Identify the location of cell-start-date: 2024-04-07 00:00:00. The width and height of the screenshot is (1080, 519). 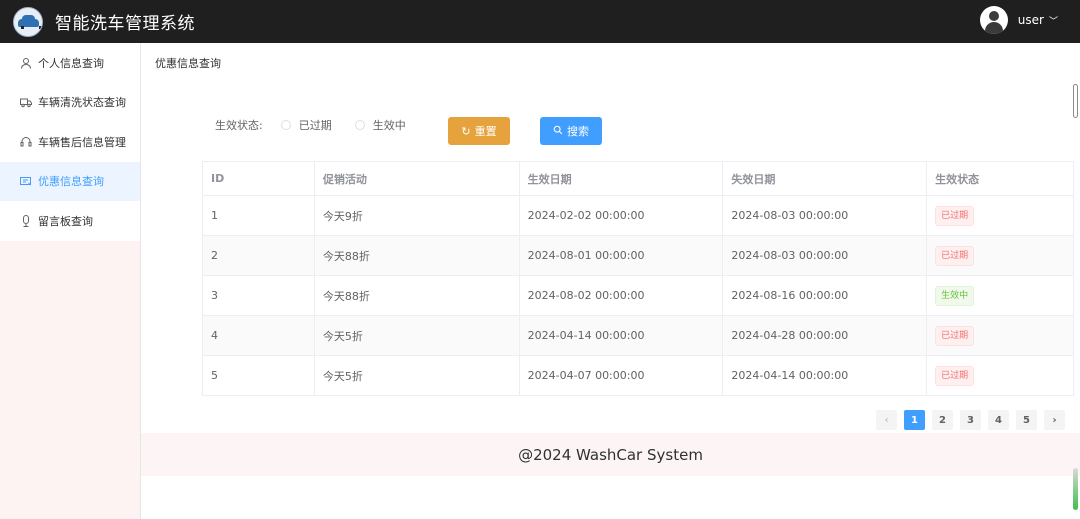
(621, 376).